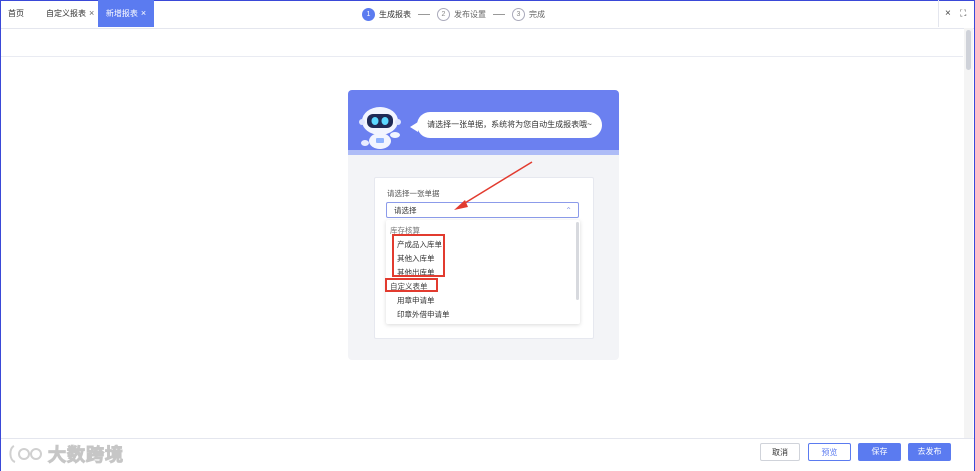 This screenshot has width=975, height=471. Describe the element at coordinates (780, 452) in the screenshot. I see `cancel-button: 取消` at that location.